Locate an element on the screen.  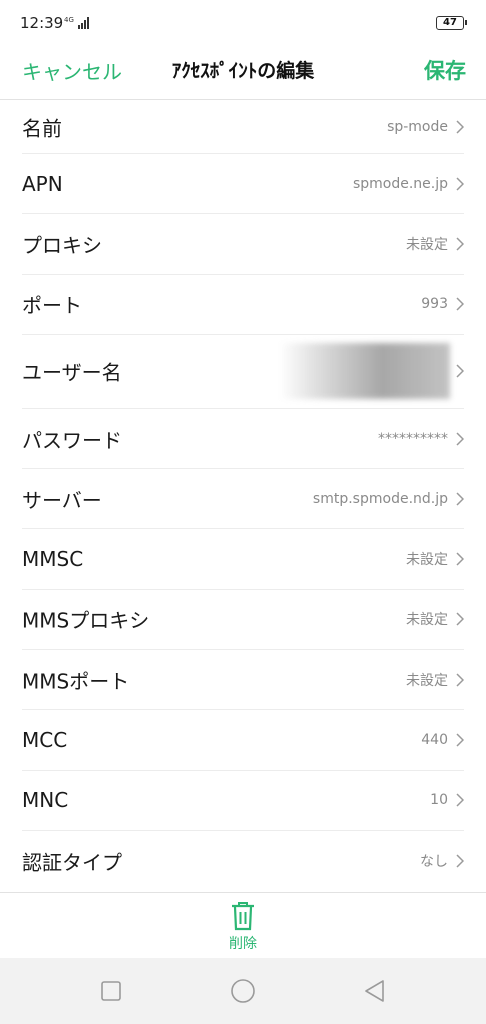
row-apn: APN spmode.ne.jp is located at coordinates (243, 184).